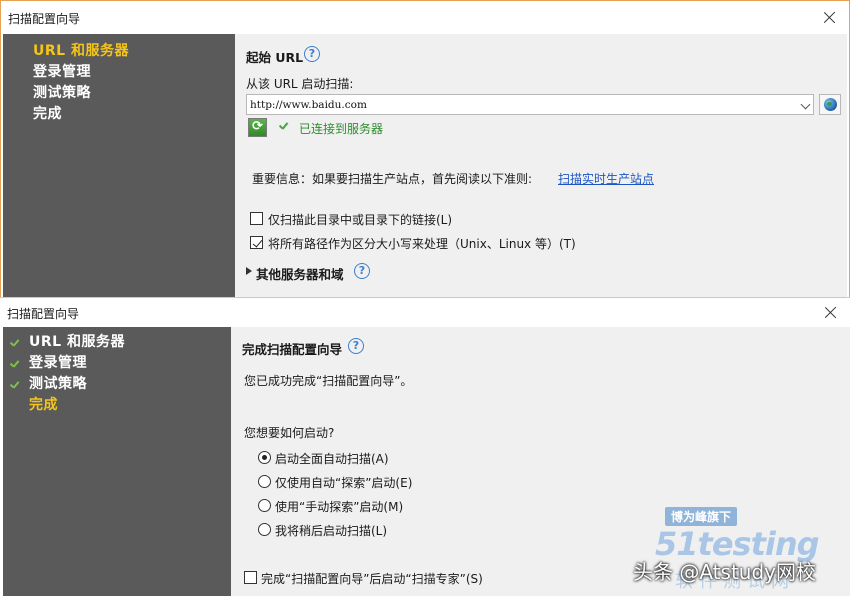  I want to click on case-sensitive-checkbox, so click(256, 242).